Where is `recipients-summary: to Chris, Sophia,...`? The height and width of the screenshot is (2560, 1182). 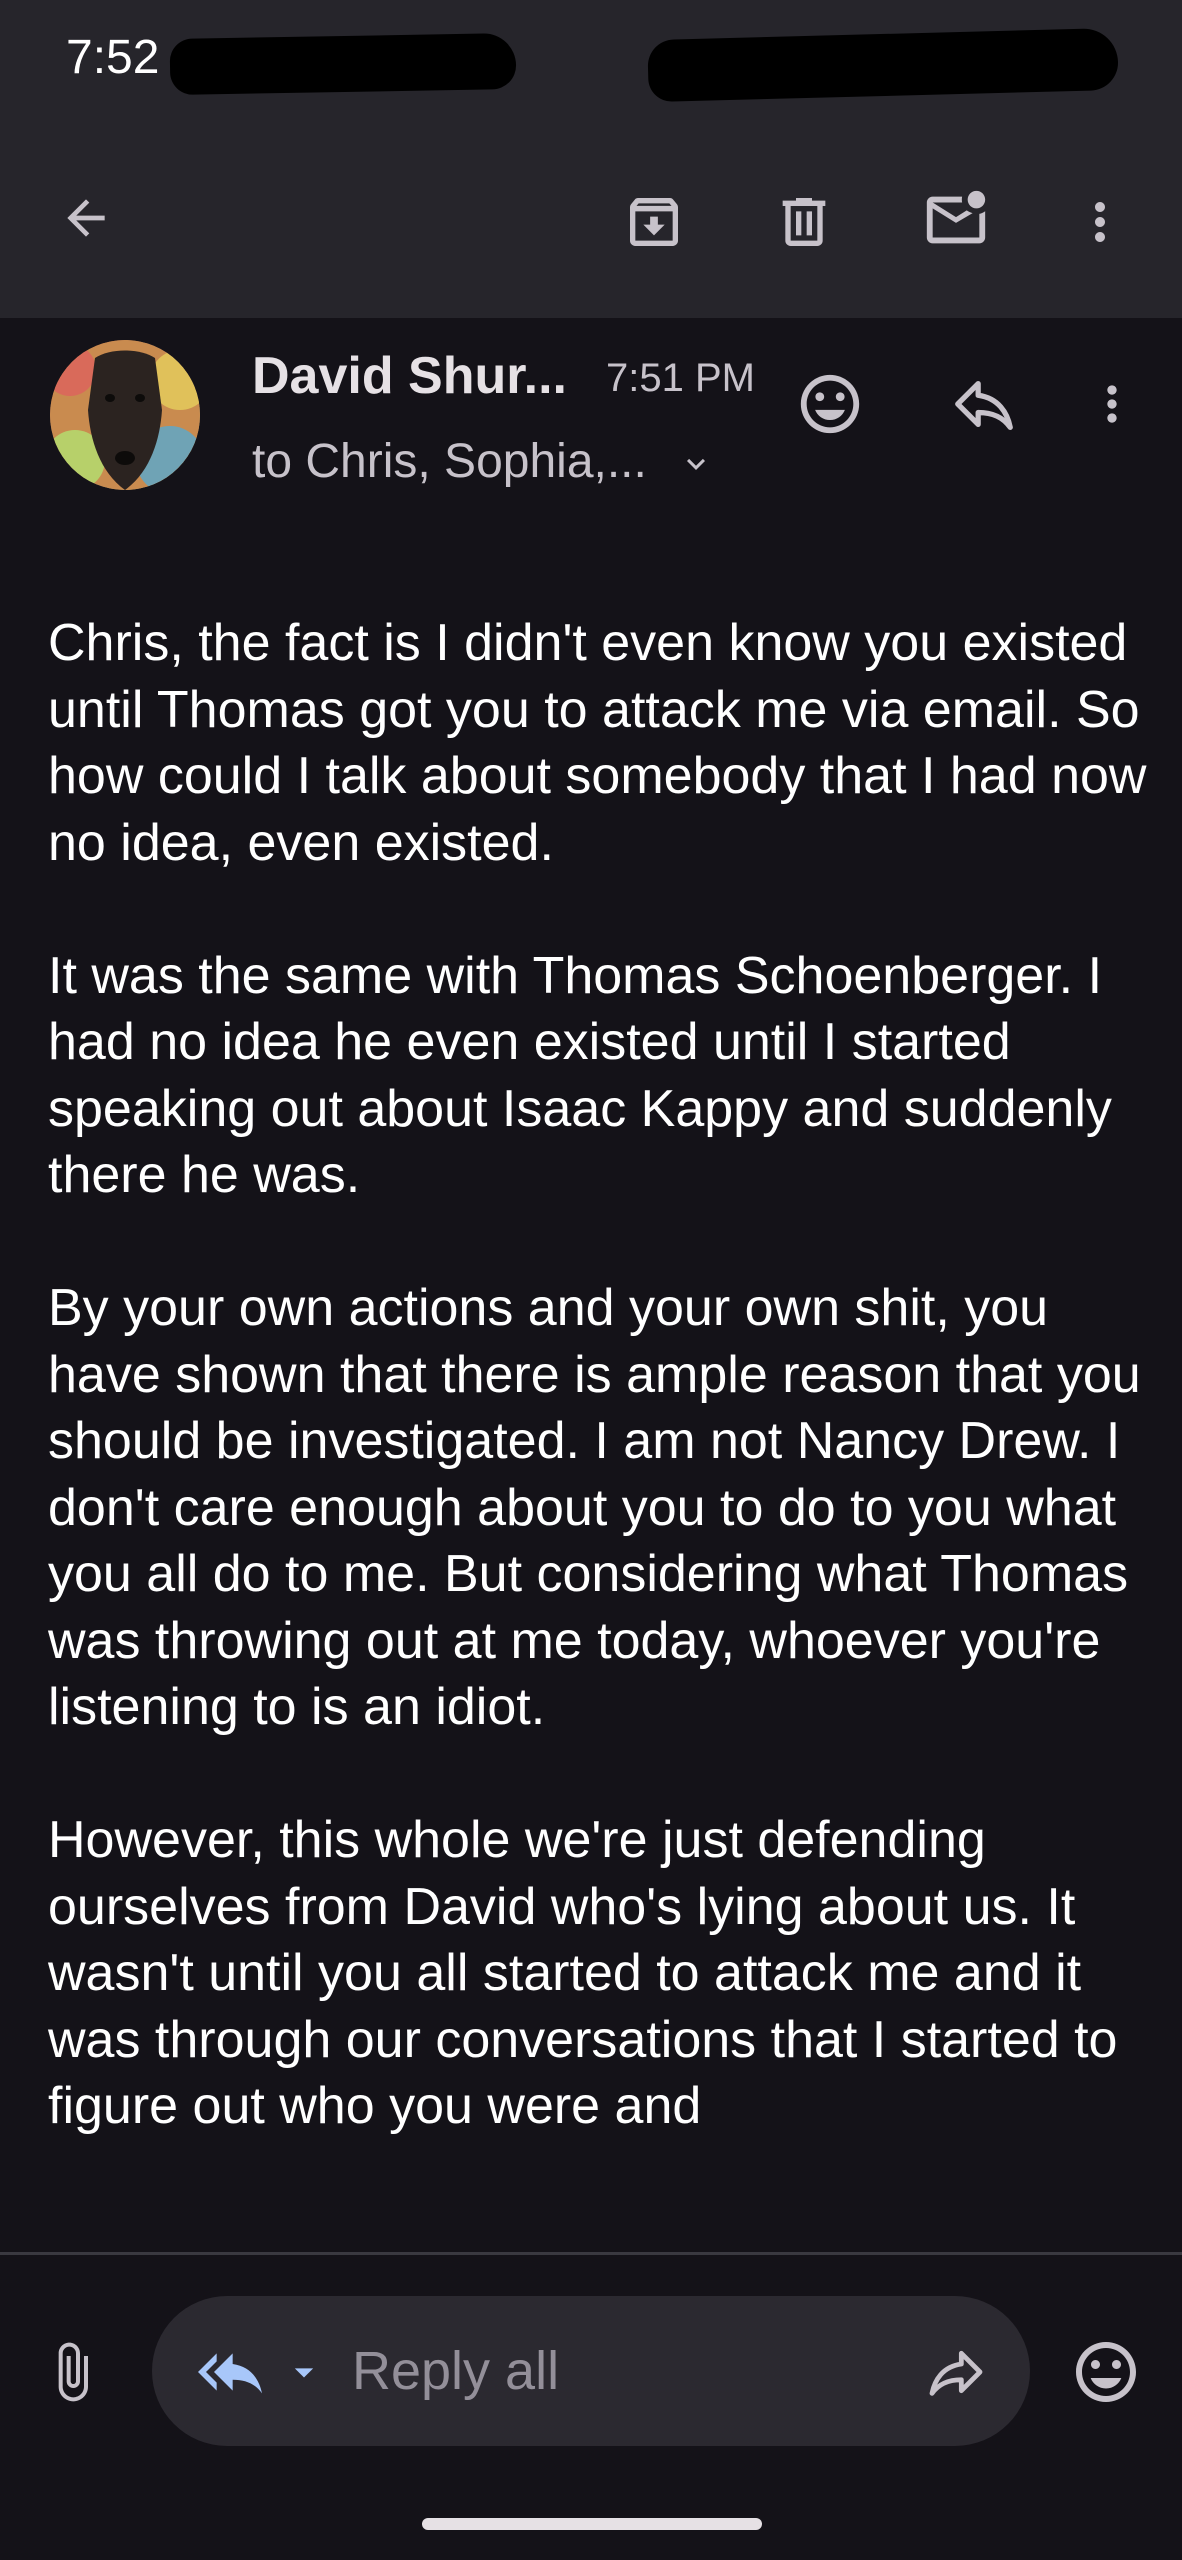
recipients-summary: to Chris, Sophia,... is located at coordinates (483, 461).